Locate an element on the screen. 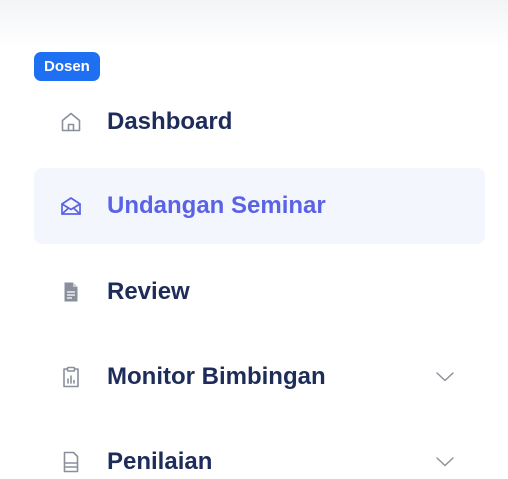  top-shadow is located at coordinates (254, 24).